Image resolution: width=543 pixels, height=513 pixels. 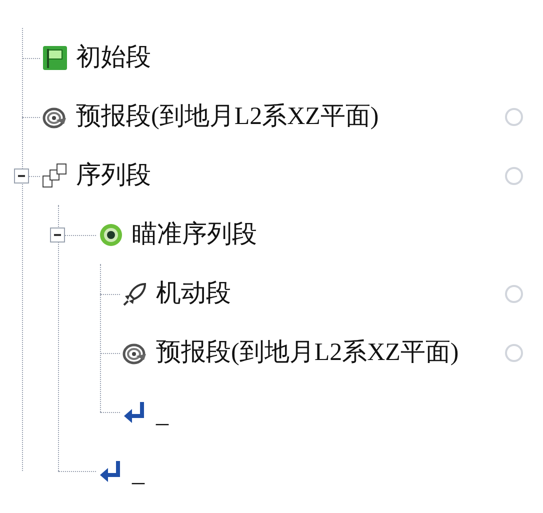 I want to click on node-label: 瞄准序列段, so click(x=194, y=235).